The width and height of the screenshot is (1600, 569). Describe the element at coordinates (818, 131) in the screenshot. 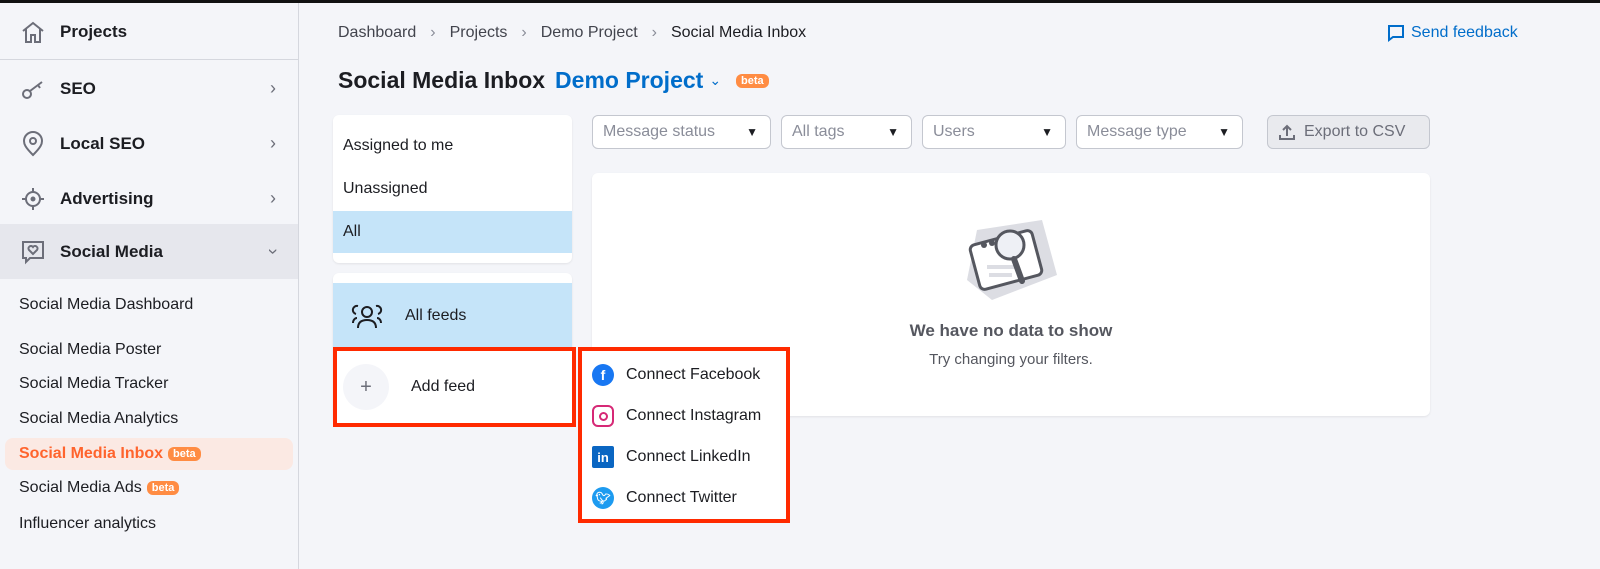

I see `select-placeholder: All tags` at that location.